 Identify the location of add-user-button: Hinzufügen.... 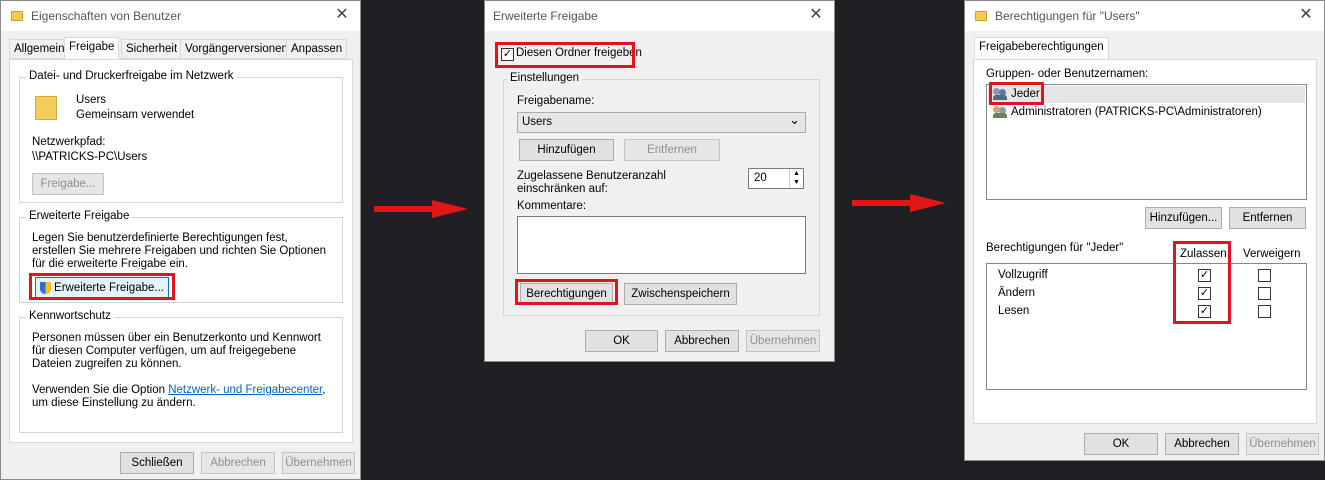
(1183, 218).